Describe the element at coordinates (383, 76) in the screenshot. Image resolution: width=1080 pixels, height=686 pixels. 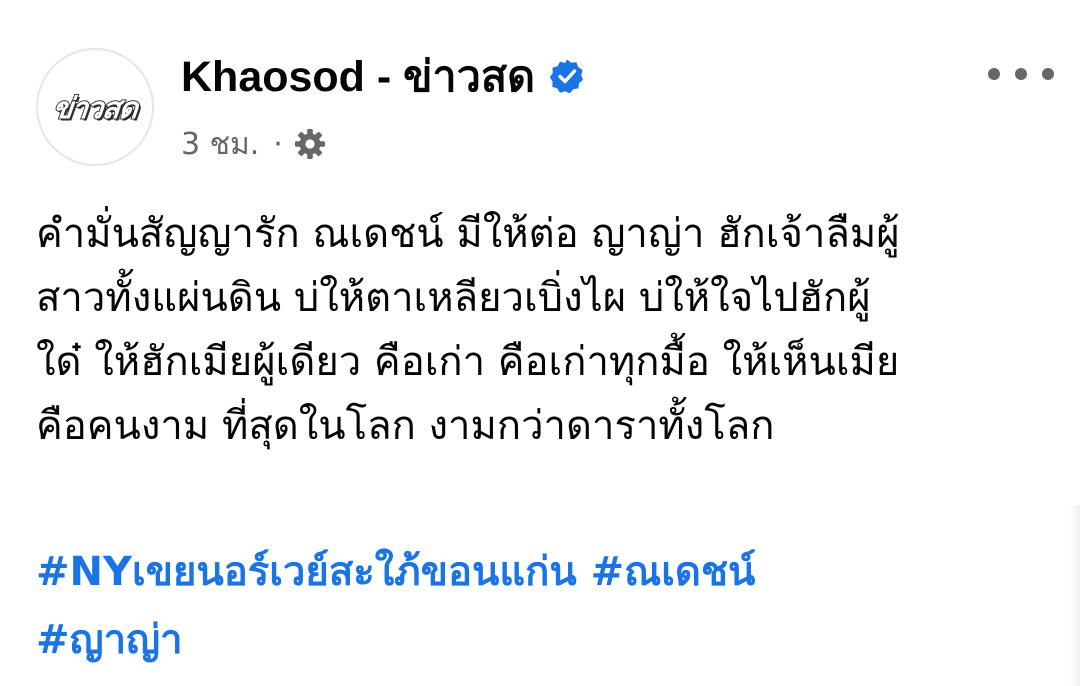
I see `page-name-row: Khaosod - ข่าวสด` at that location.